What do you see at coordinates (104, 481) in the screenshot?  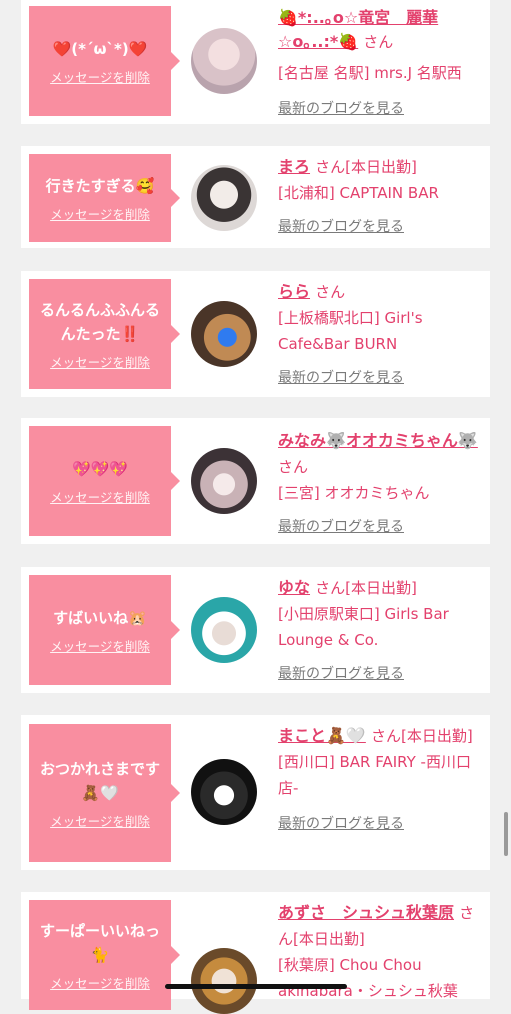 I see `message-bubble: 💖💖💖 メッセージを削除` at bounding box center [104, 481].